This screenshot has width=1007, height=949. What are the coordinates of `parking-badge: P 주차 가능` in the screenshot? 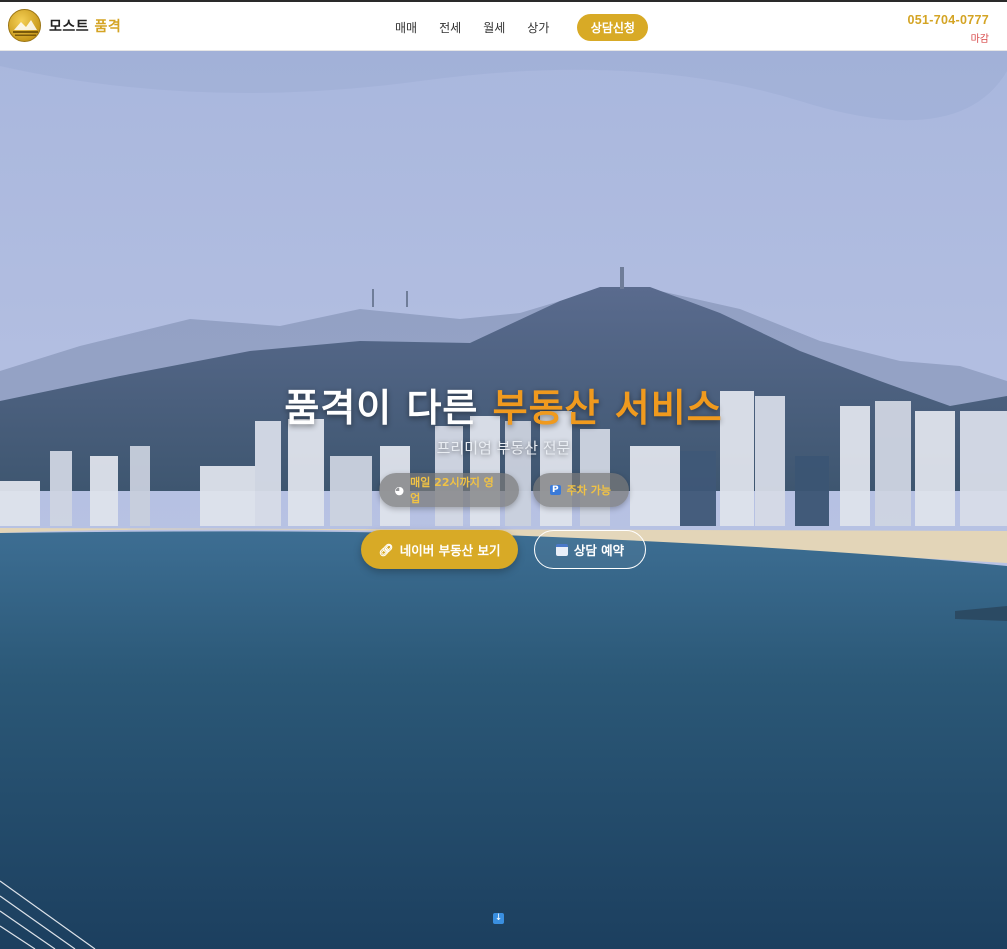 It's located at (580, 490).